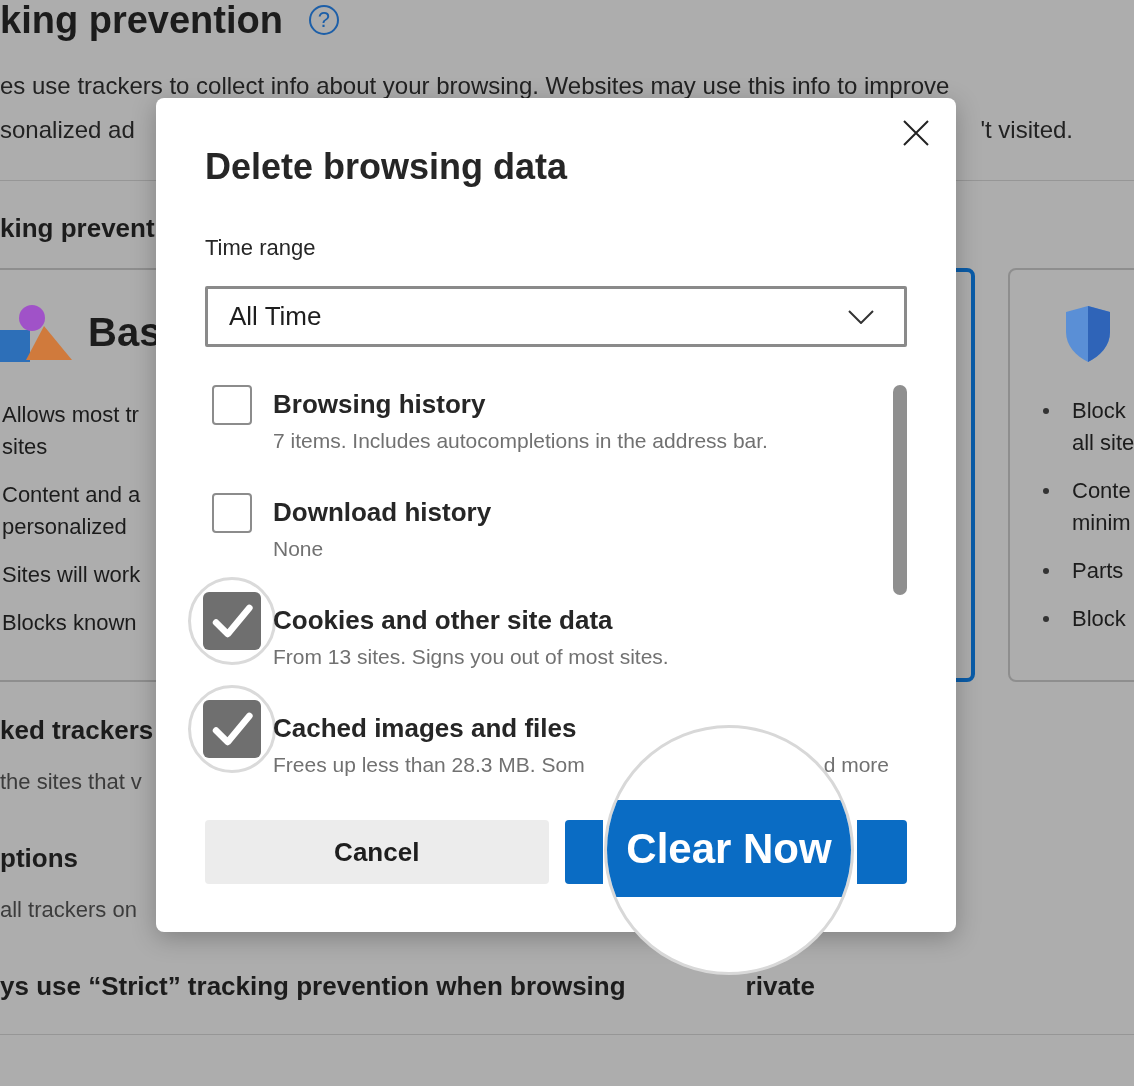 Image resolution: width=1134 pixels, height=1086 pixels. What do you see at coordinates (67, 130) in the screenshot?
I see `intro-text: sonalized ad` at bounding box center [67, 130].